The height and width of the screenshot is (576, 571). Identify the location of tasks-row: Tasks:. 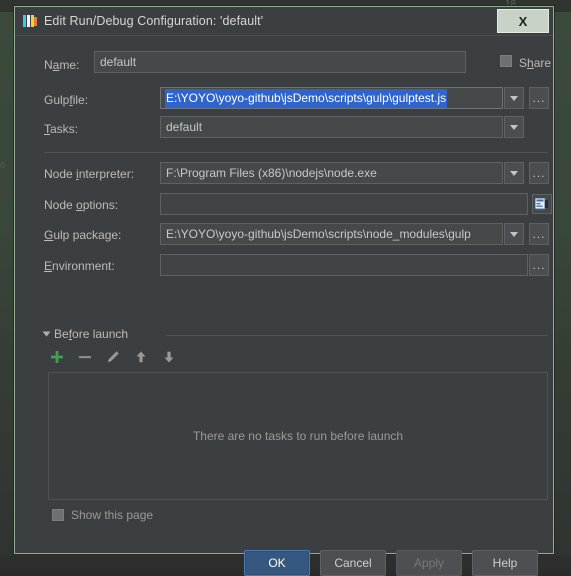
(61, 129).